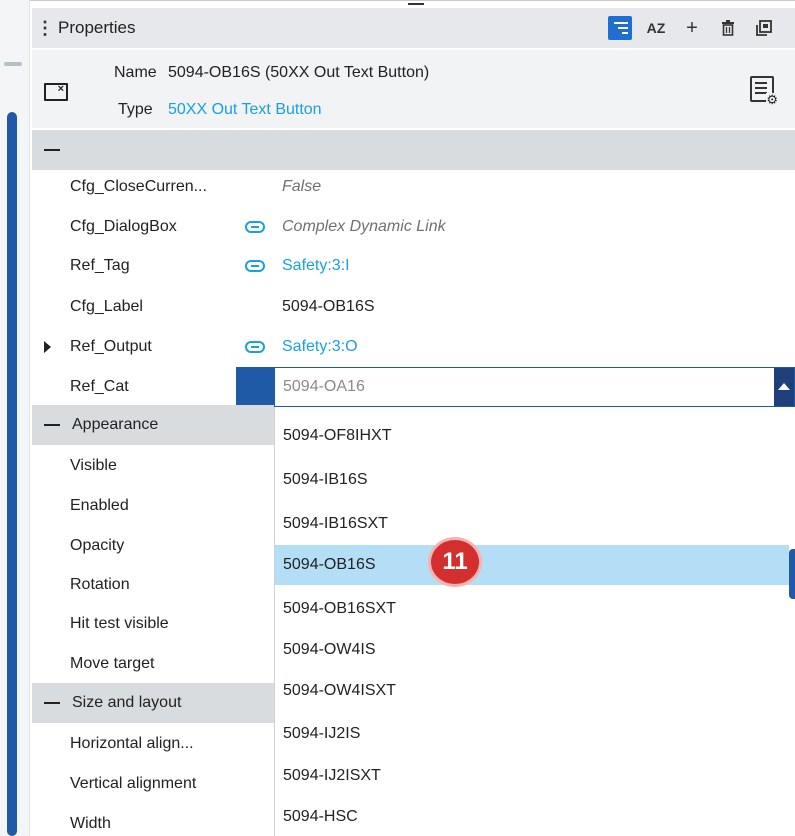 The image size is (795, 836). What do you see at coordinates (100, 265) in the screenshot?
I see `property-name: Ref_Tag` at bounding box center [100, 265].